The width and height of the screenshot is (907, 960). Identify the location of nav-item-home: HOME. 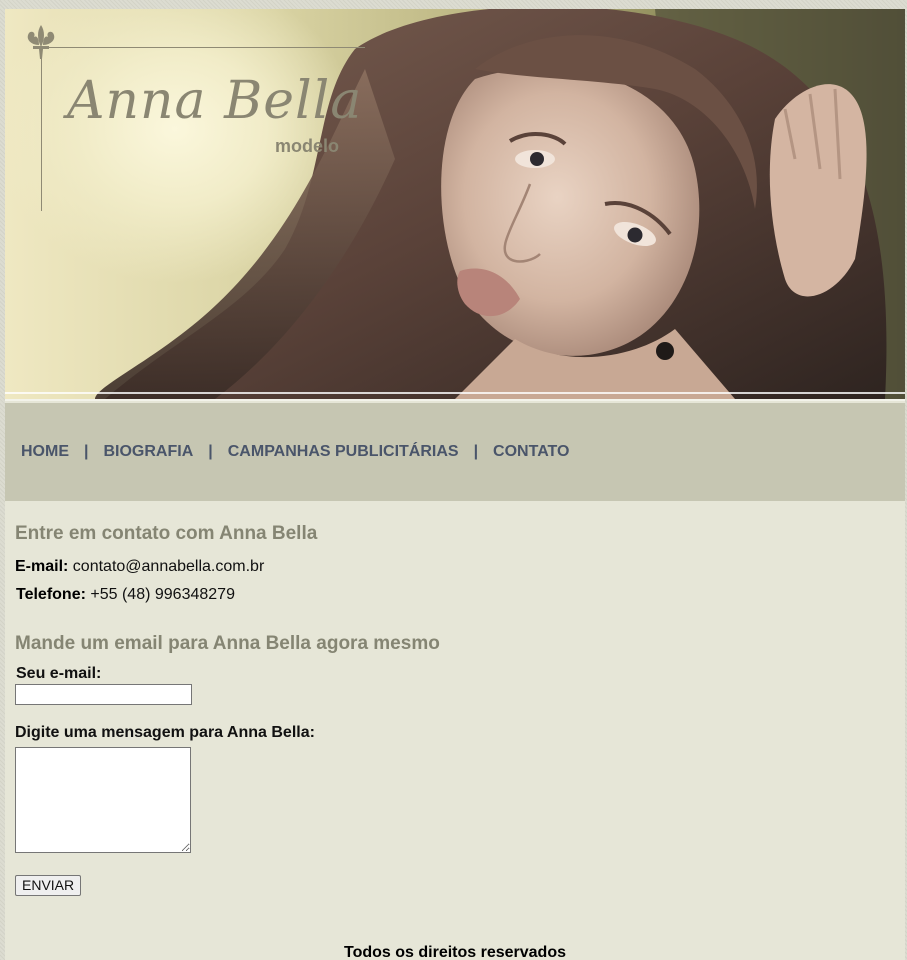
(45, 452).